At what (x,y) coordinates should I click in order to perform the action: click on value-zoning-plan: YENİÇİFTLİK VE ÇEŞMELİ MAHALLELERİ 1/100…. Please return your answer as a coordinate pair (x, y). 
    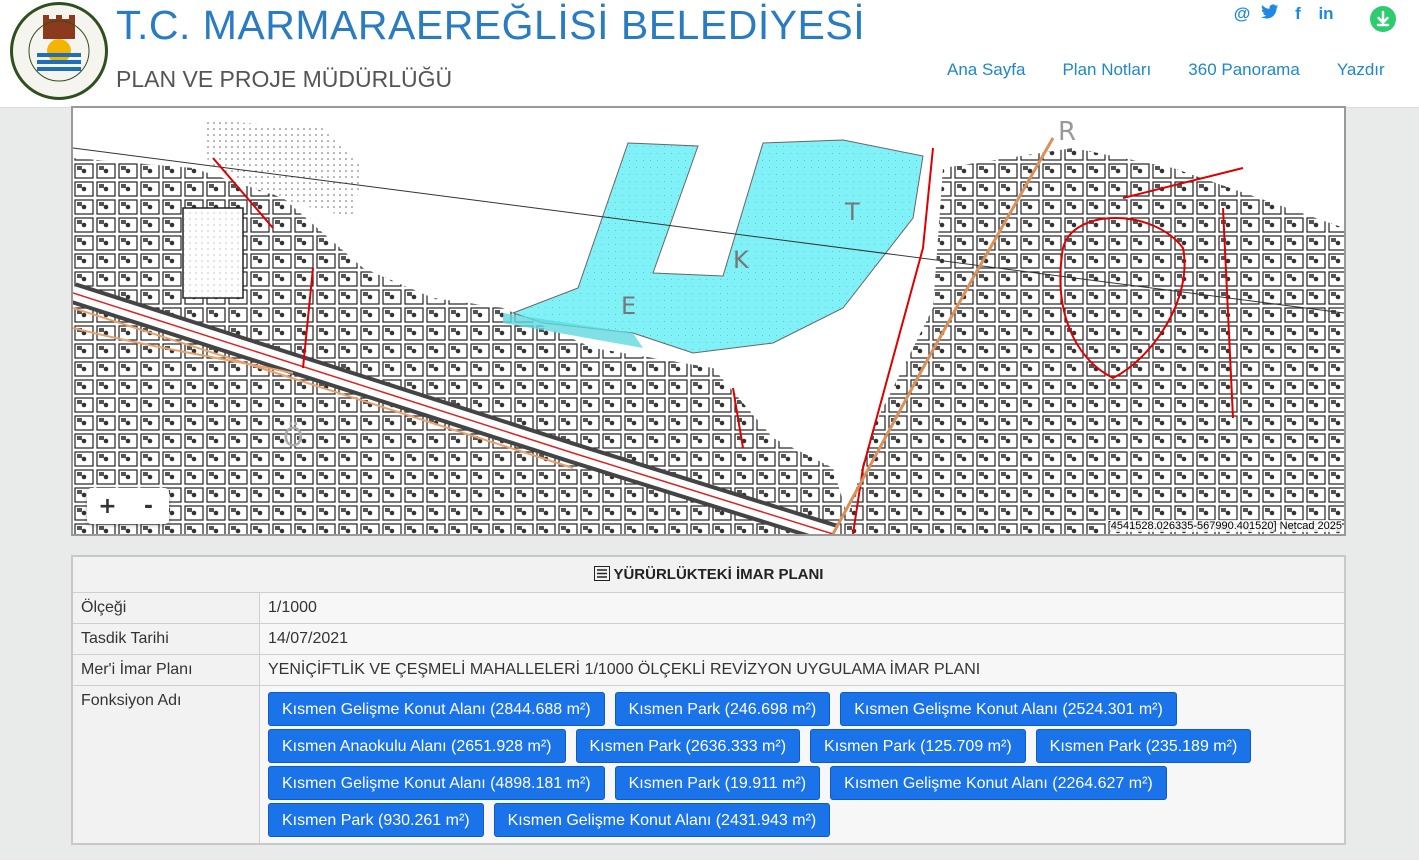
    Looking at the image, I should click on (802, 670).